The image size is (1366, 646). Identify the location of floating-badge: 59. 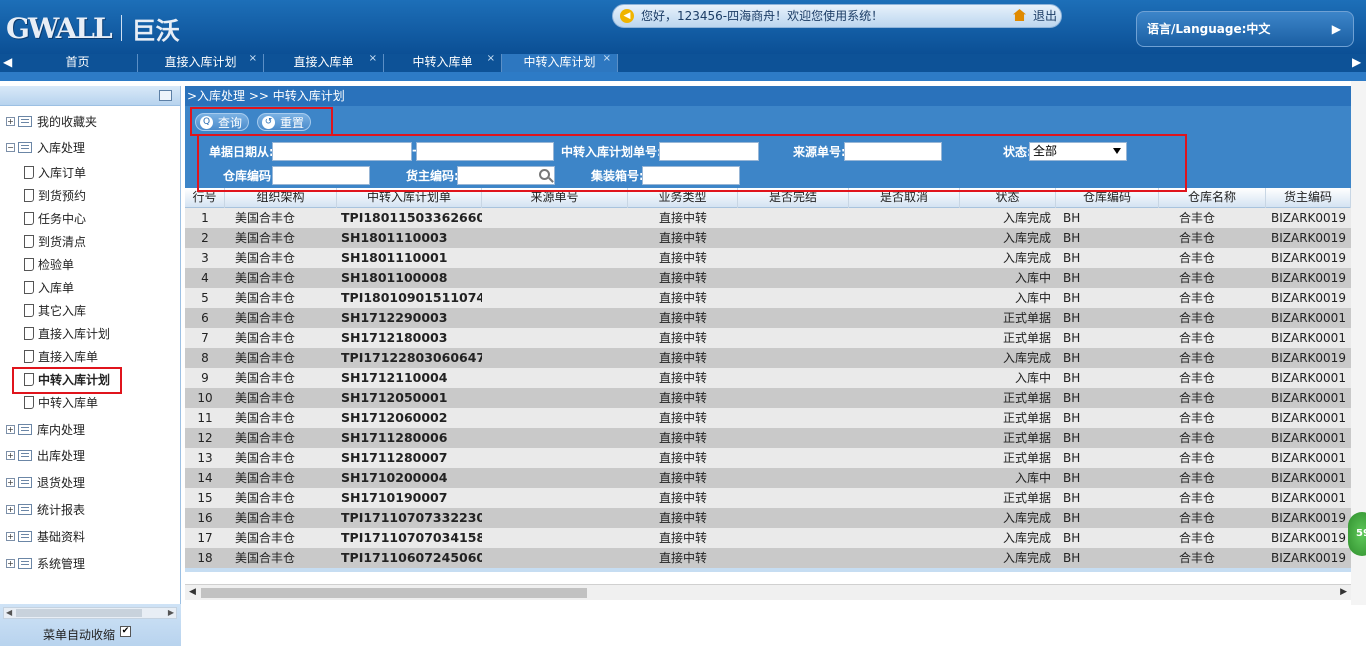
(1357, 534).